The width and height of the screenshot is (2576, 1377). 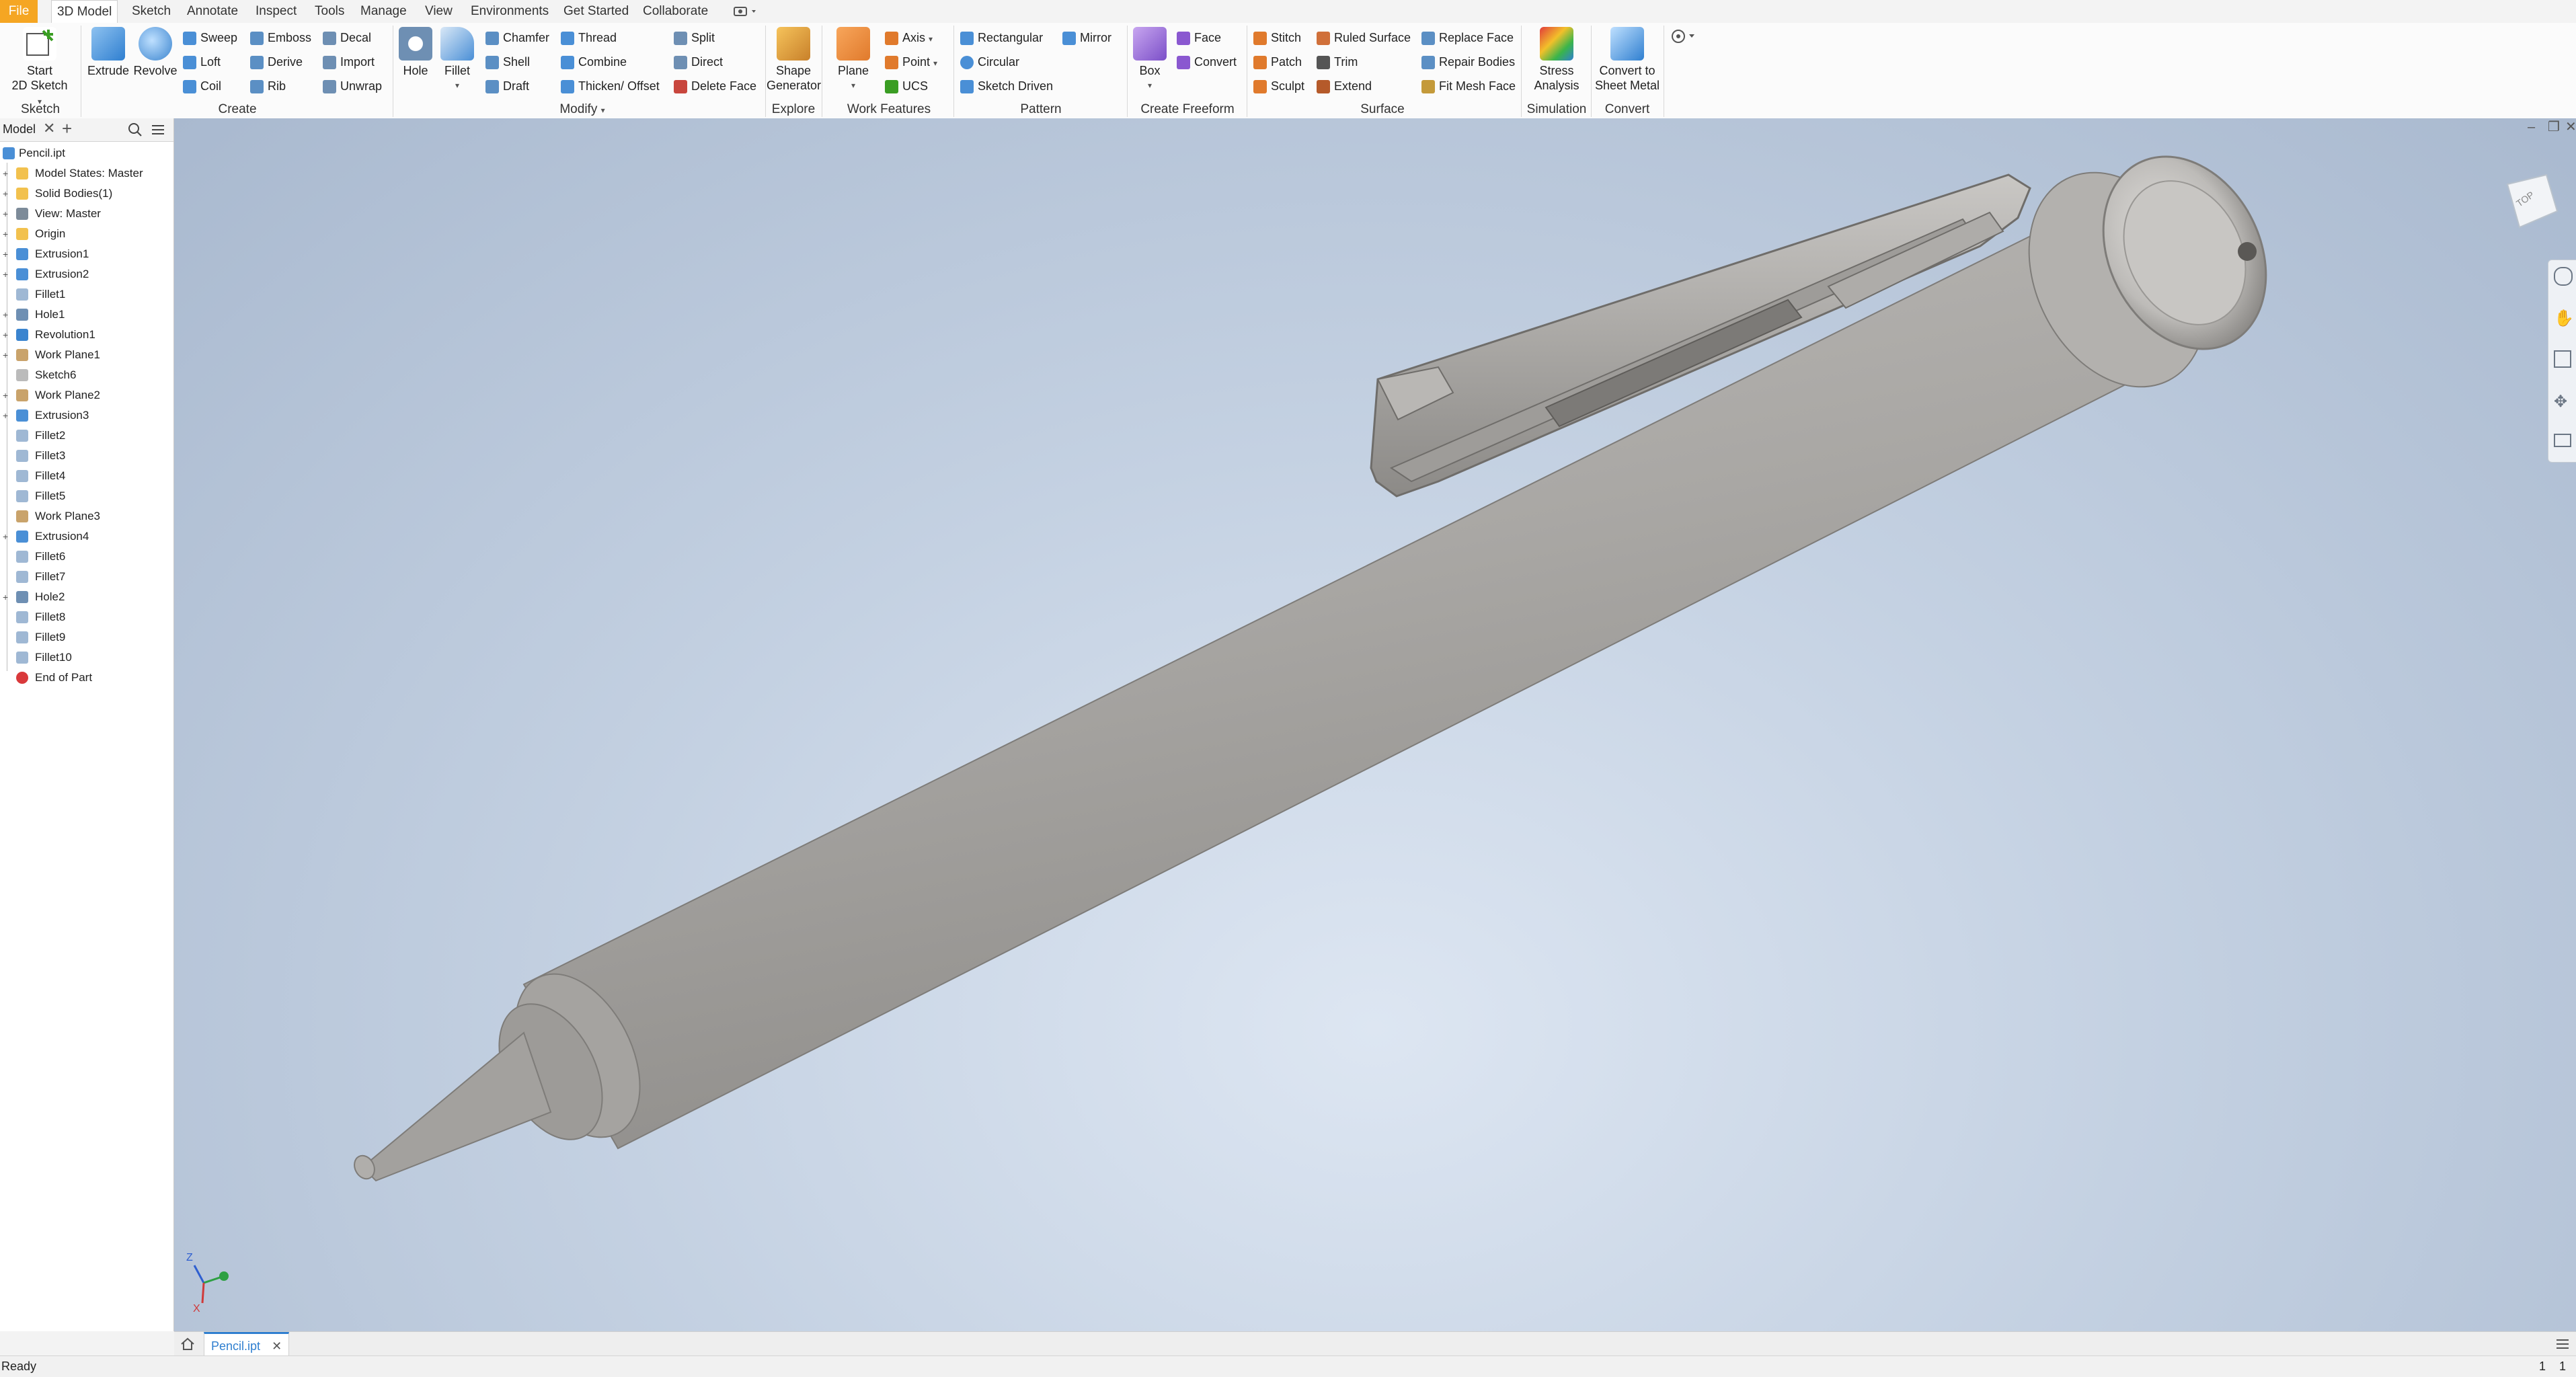 What do you see at coordinates (19, 11) in the screenshot?
I see `tab-file: File` at bounding box center [19, 11].